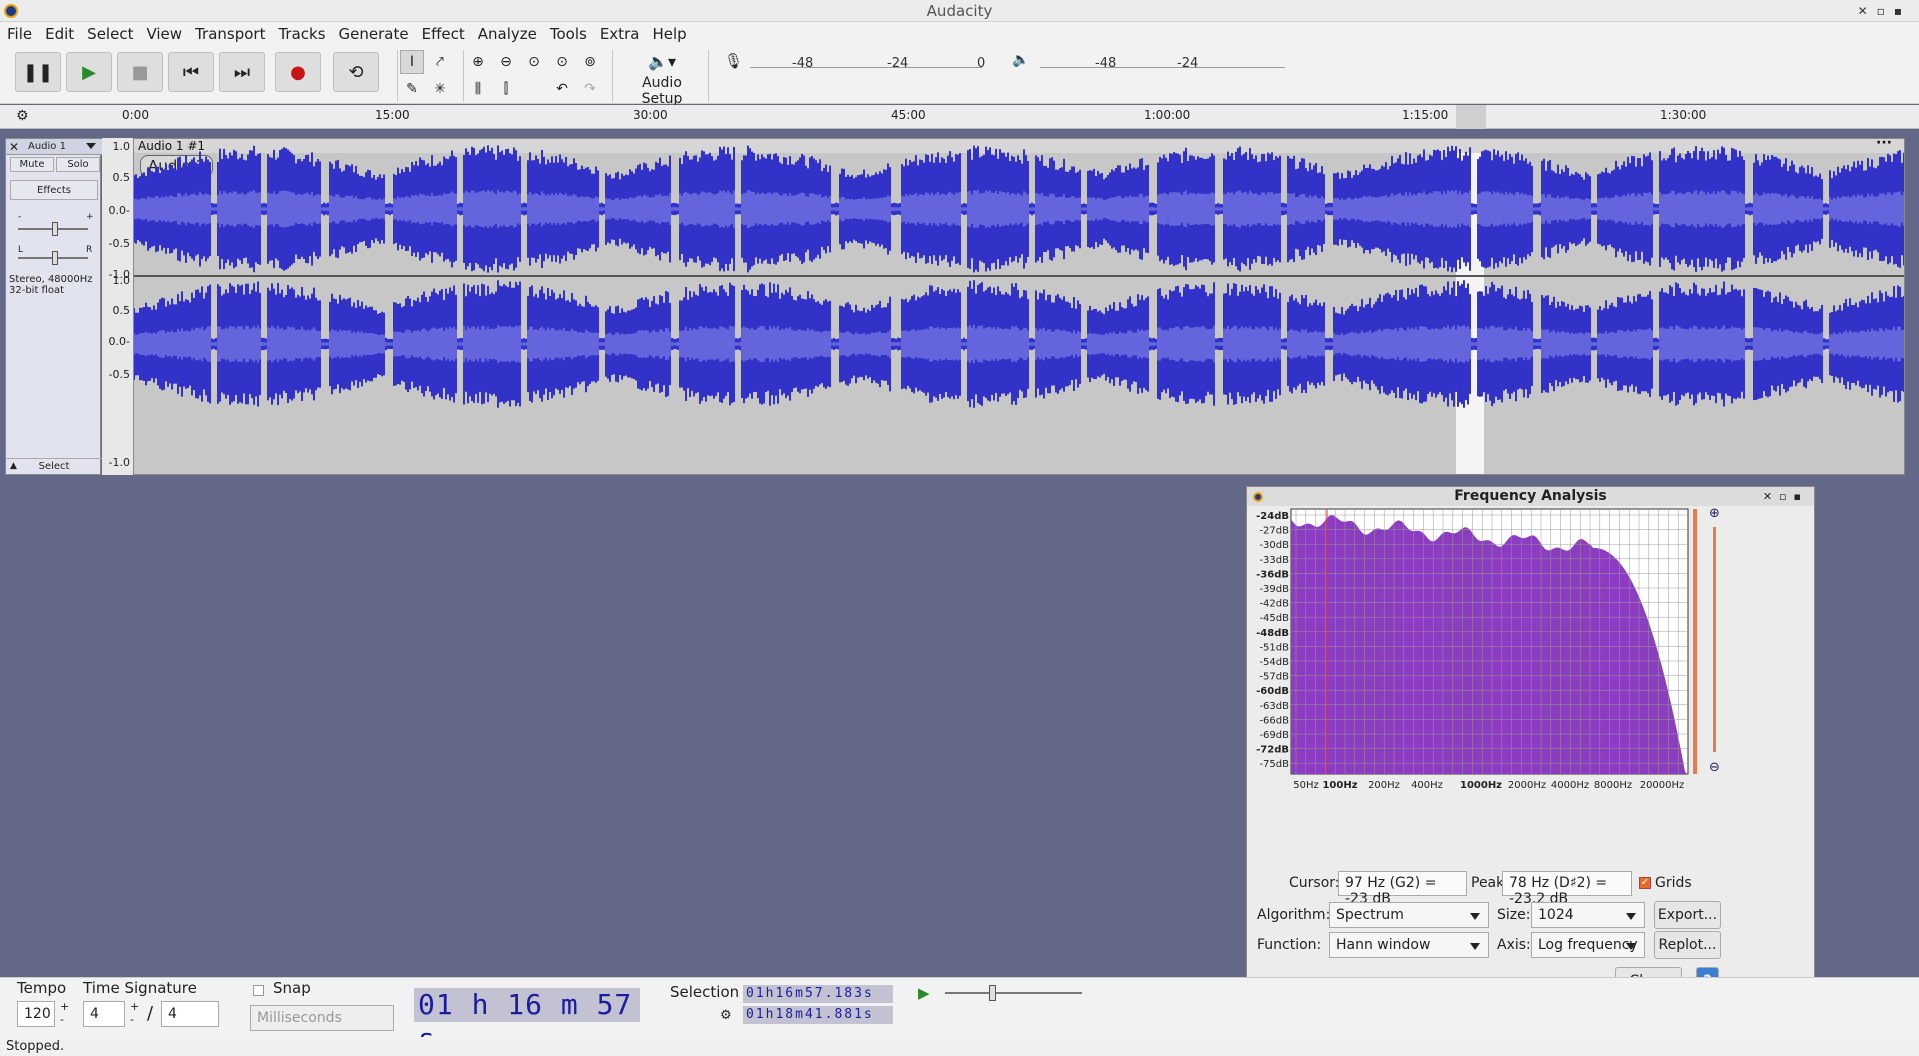 This screenshot has width=1919, height=1056. What do you see at coordinates (734, 61) in the screenshot?
I see `microphone-icon: 🎙` at bounding box center [734, 61].